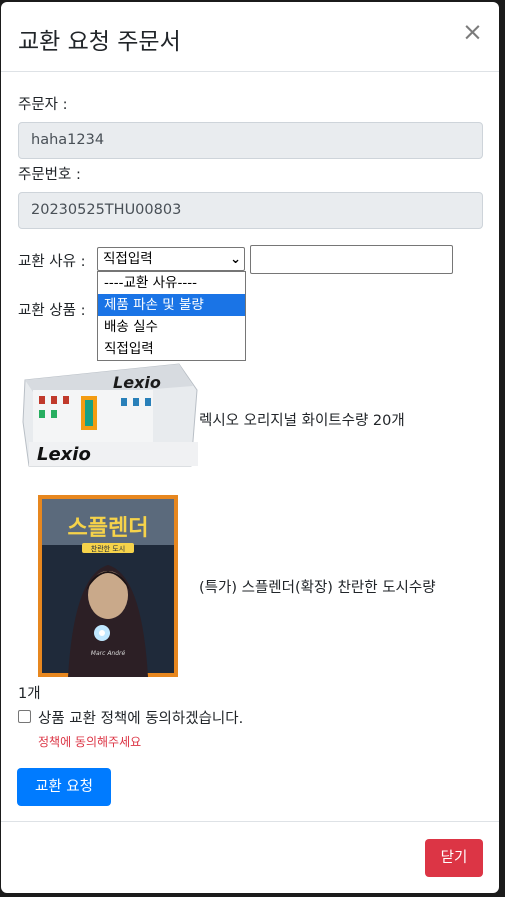 This screenshot has width=505, height=897. I want to click on agree-checkbox, so click(24, 716).